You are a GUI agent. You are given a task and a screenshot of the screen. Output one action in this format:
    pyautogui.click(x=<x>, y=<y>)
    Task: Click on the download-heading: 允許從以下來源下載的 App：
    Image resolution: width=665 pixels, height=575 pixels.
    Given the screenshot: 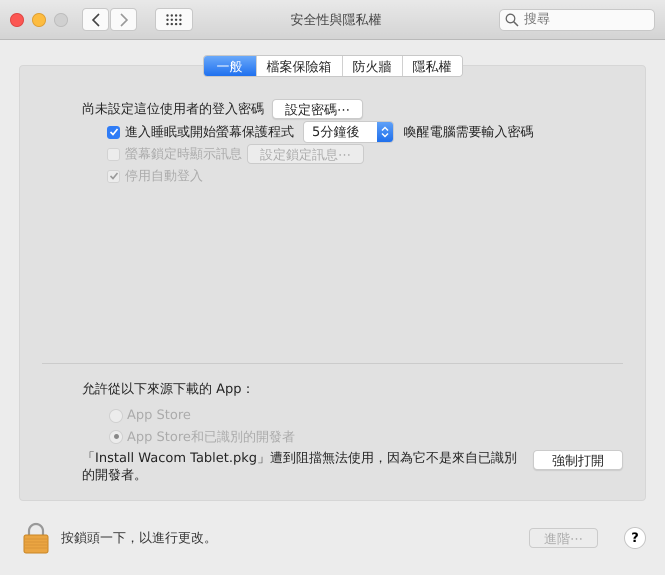 What is the action you would take?
    pyautogui.click(x=168, y=389)
    